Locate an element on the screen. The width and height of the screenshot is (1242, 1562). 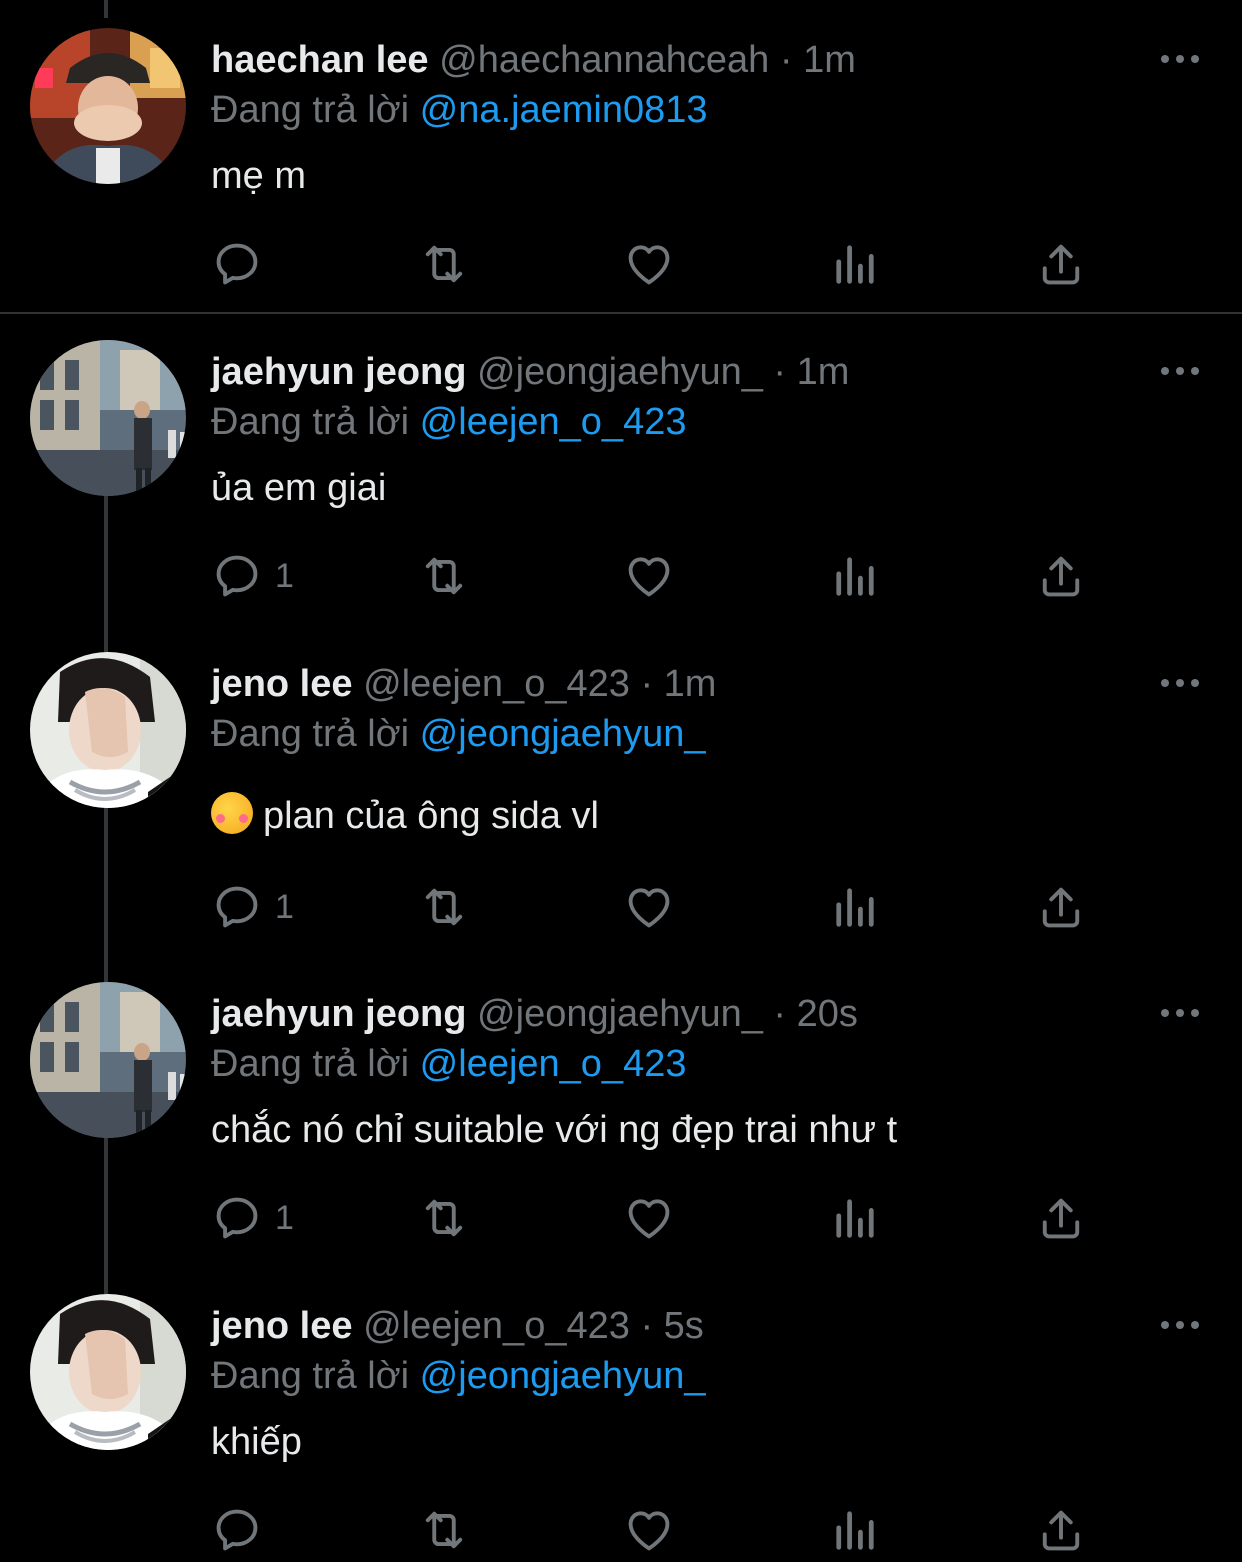
tweet-text: khiếp is located at coordinates (256, 1442).